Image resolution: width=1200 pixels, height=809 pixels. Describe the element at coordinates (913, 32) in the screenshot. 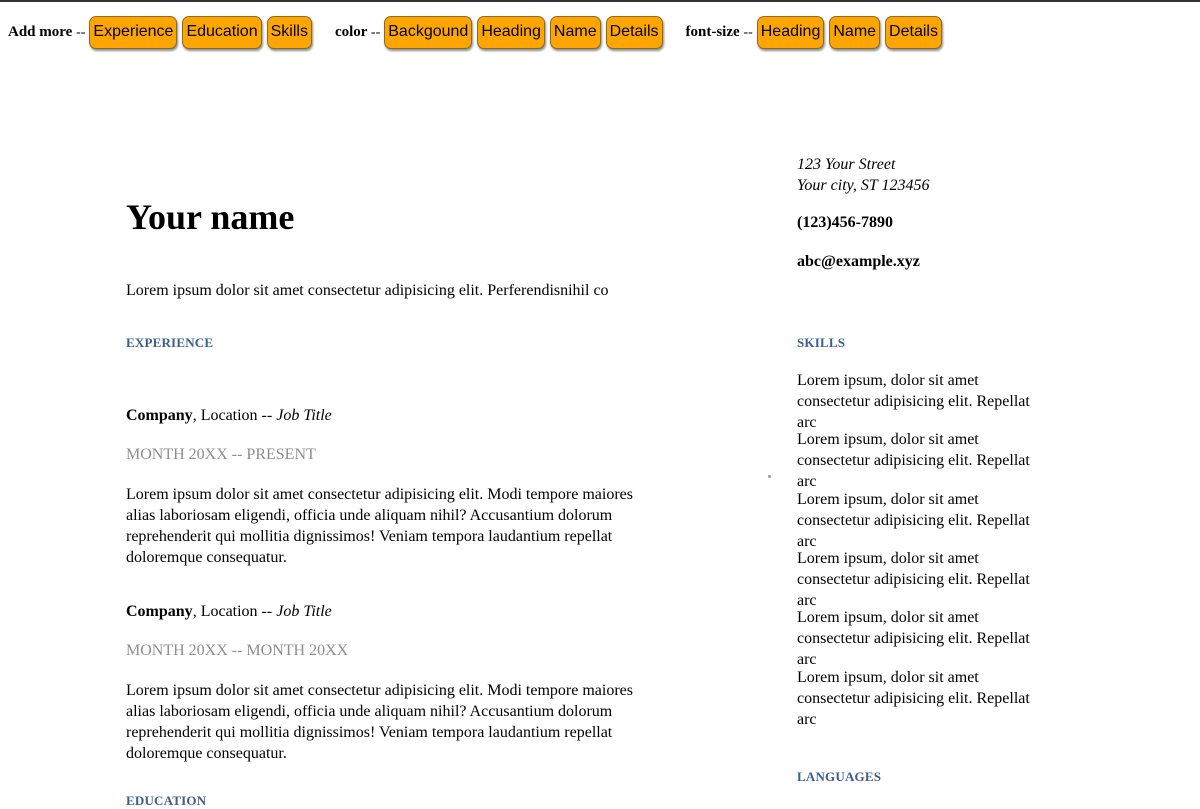

I see `font-size-details-button: Details` at that location.